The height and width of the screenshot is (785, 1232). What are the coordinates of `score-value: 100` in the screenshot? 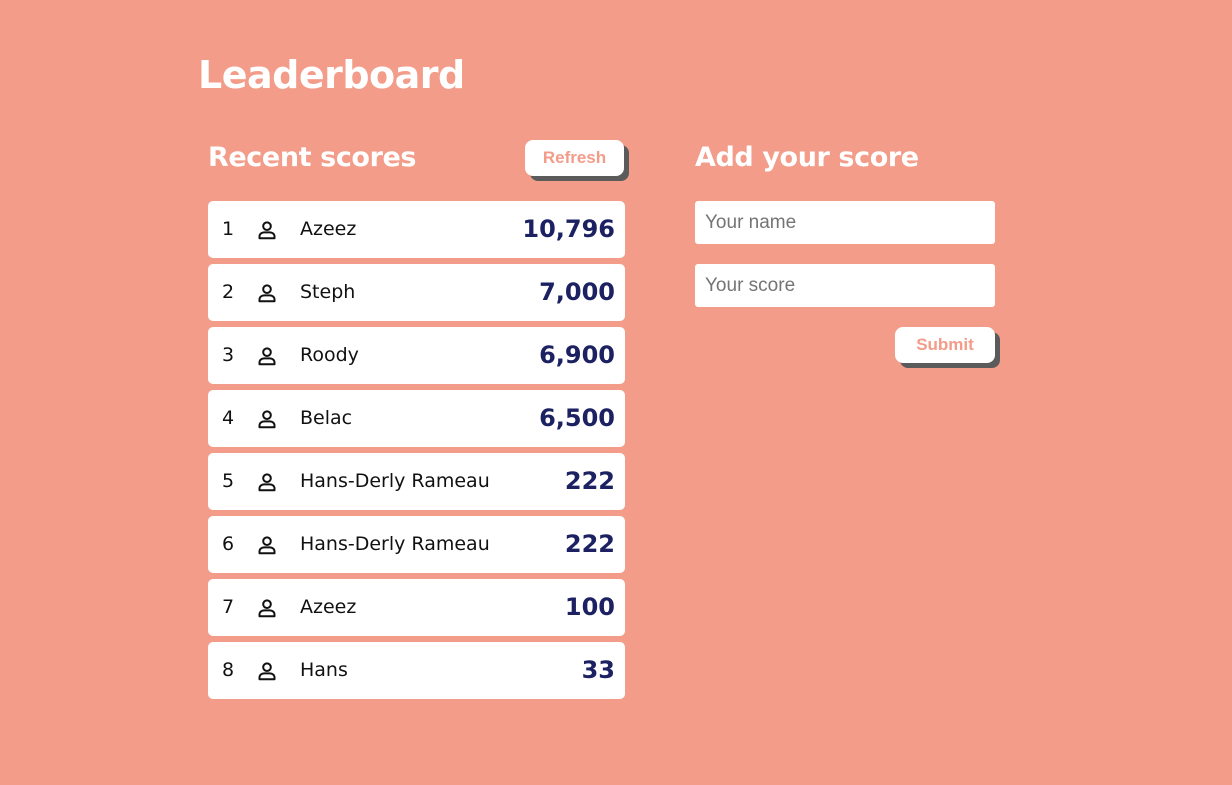 It's located at (589, 607).